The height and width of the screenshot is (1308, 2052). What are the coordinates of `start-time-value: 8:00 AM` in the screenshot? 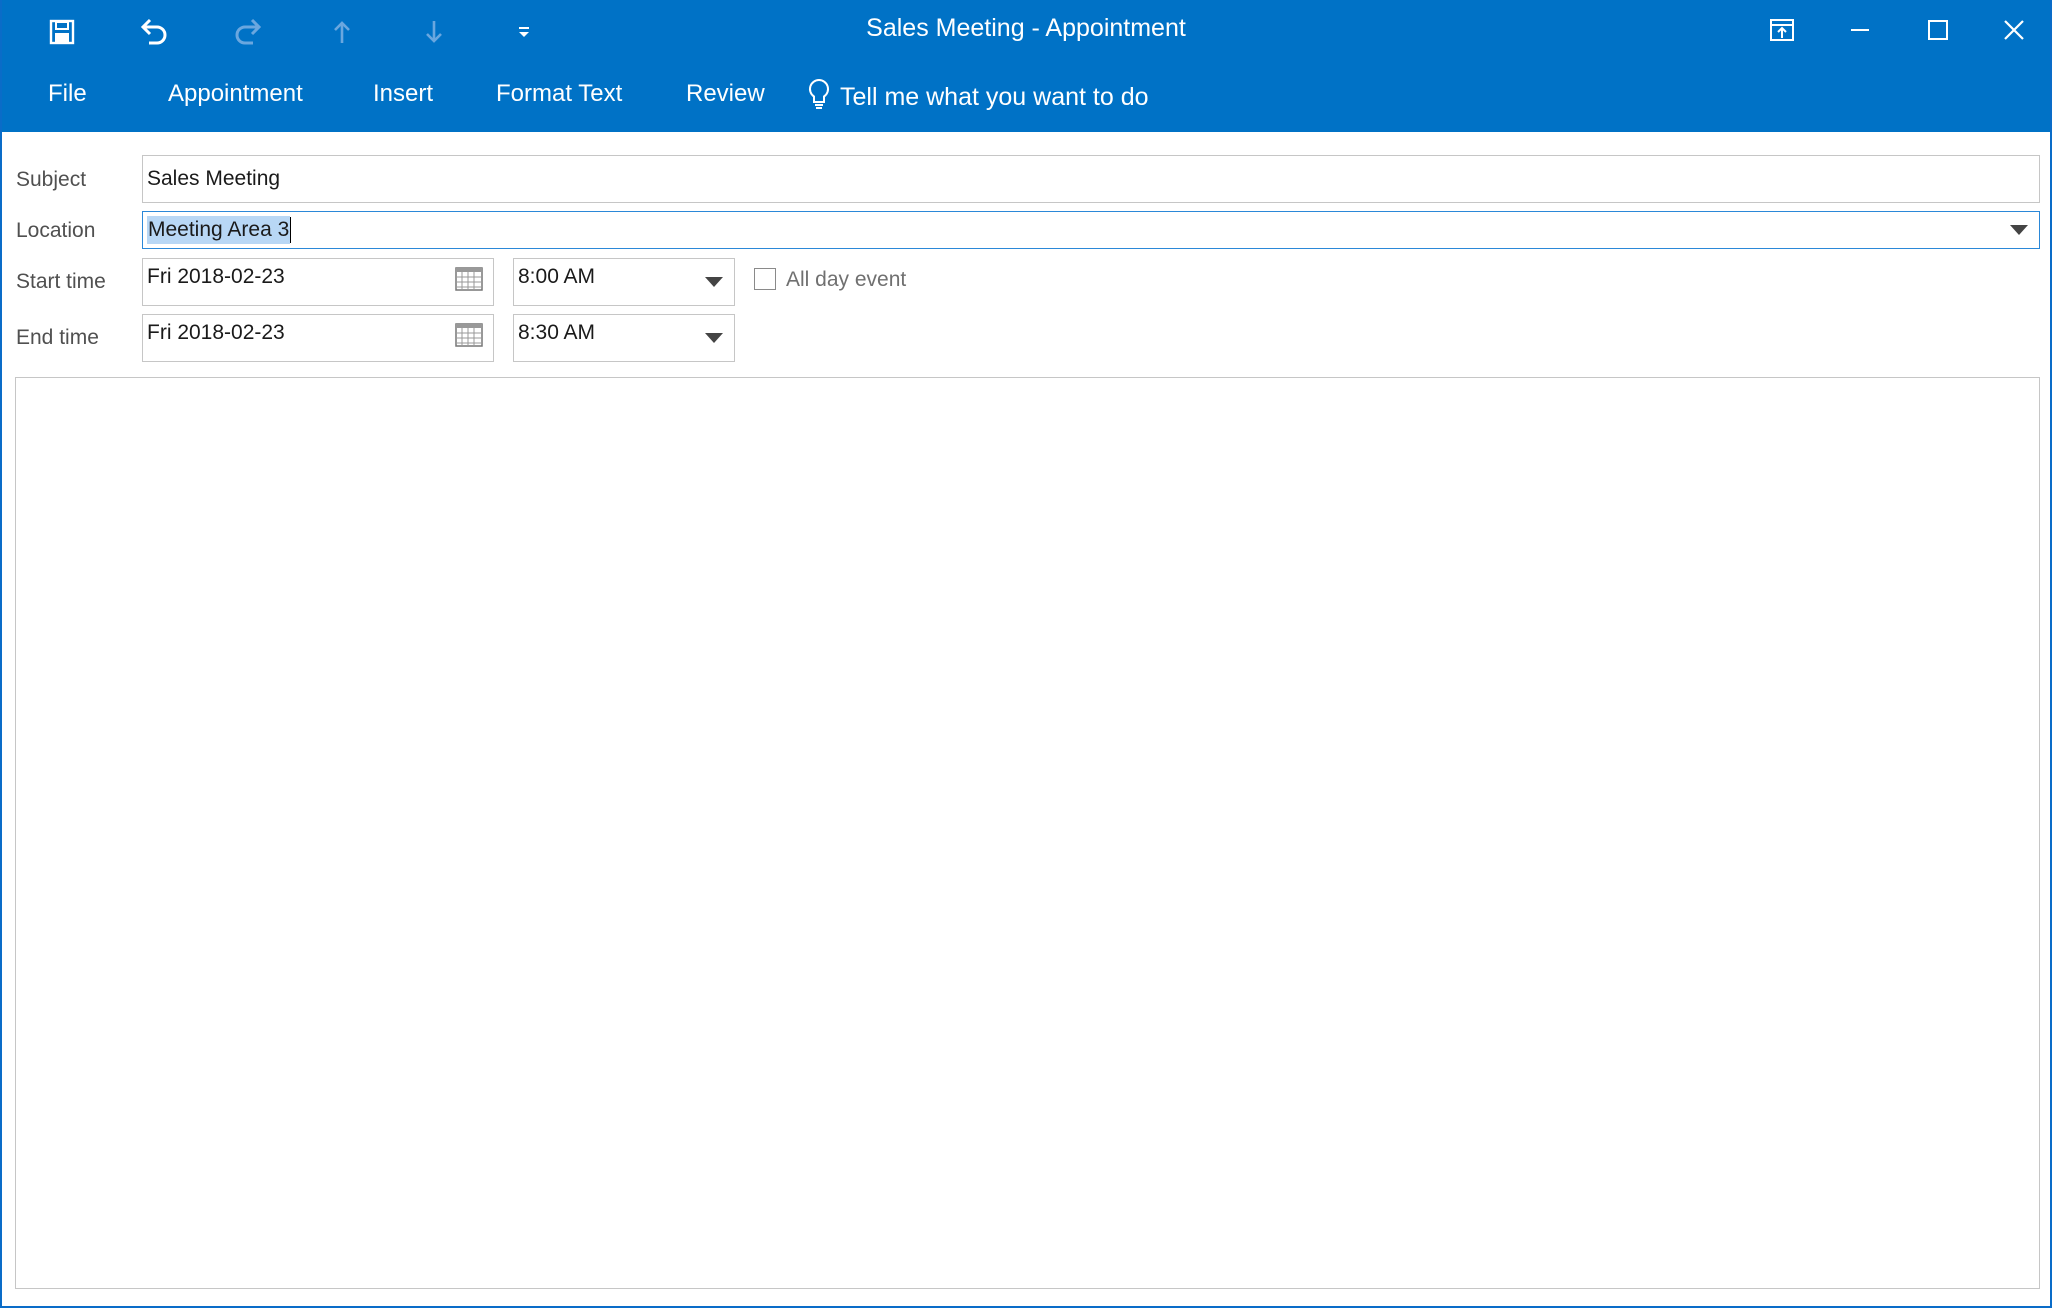 It's located at (557, 276).